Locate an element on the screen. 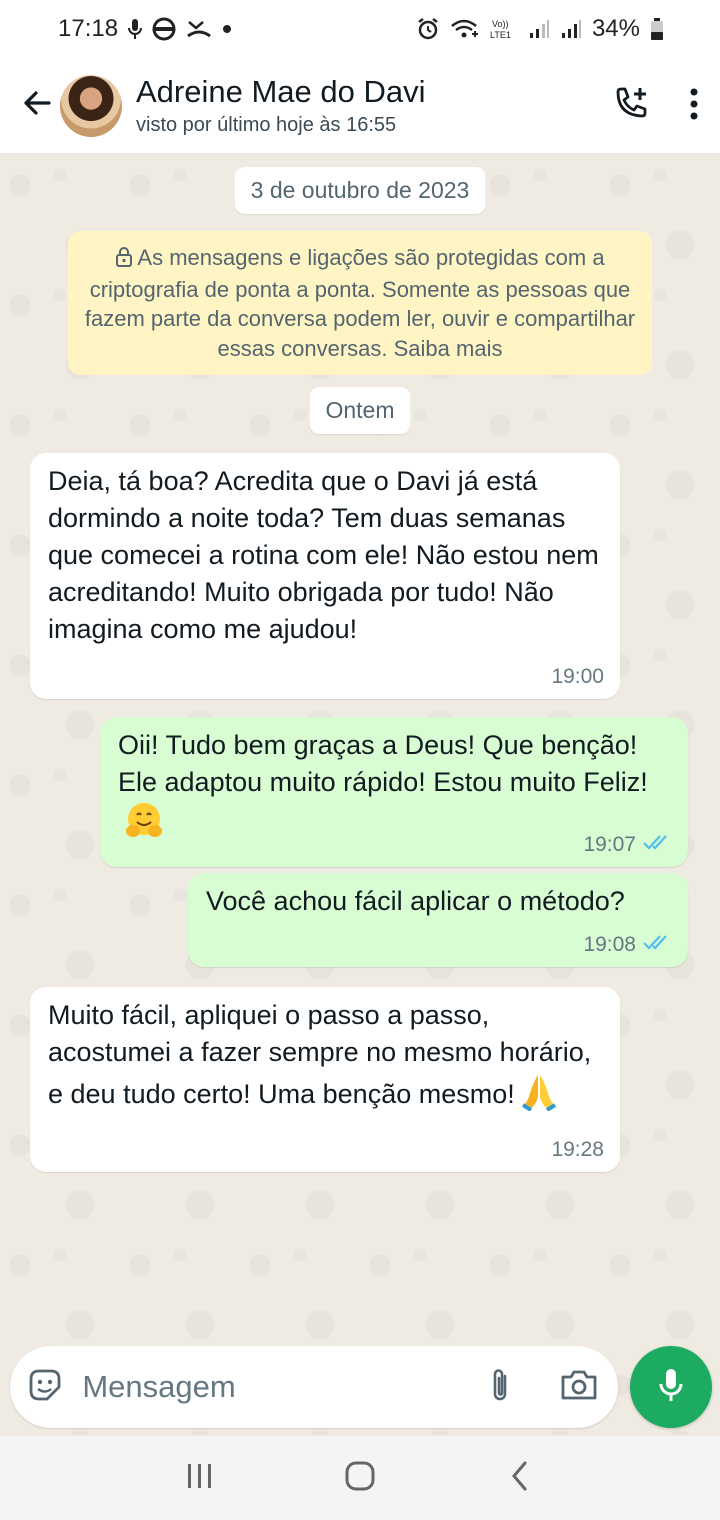 The width and height of the screenshot is (720, 1520). message-meta: 19:07 is located at coordinates (627, 845).